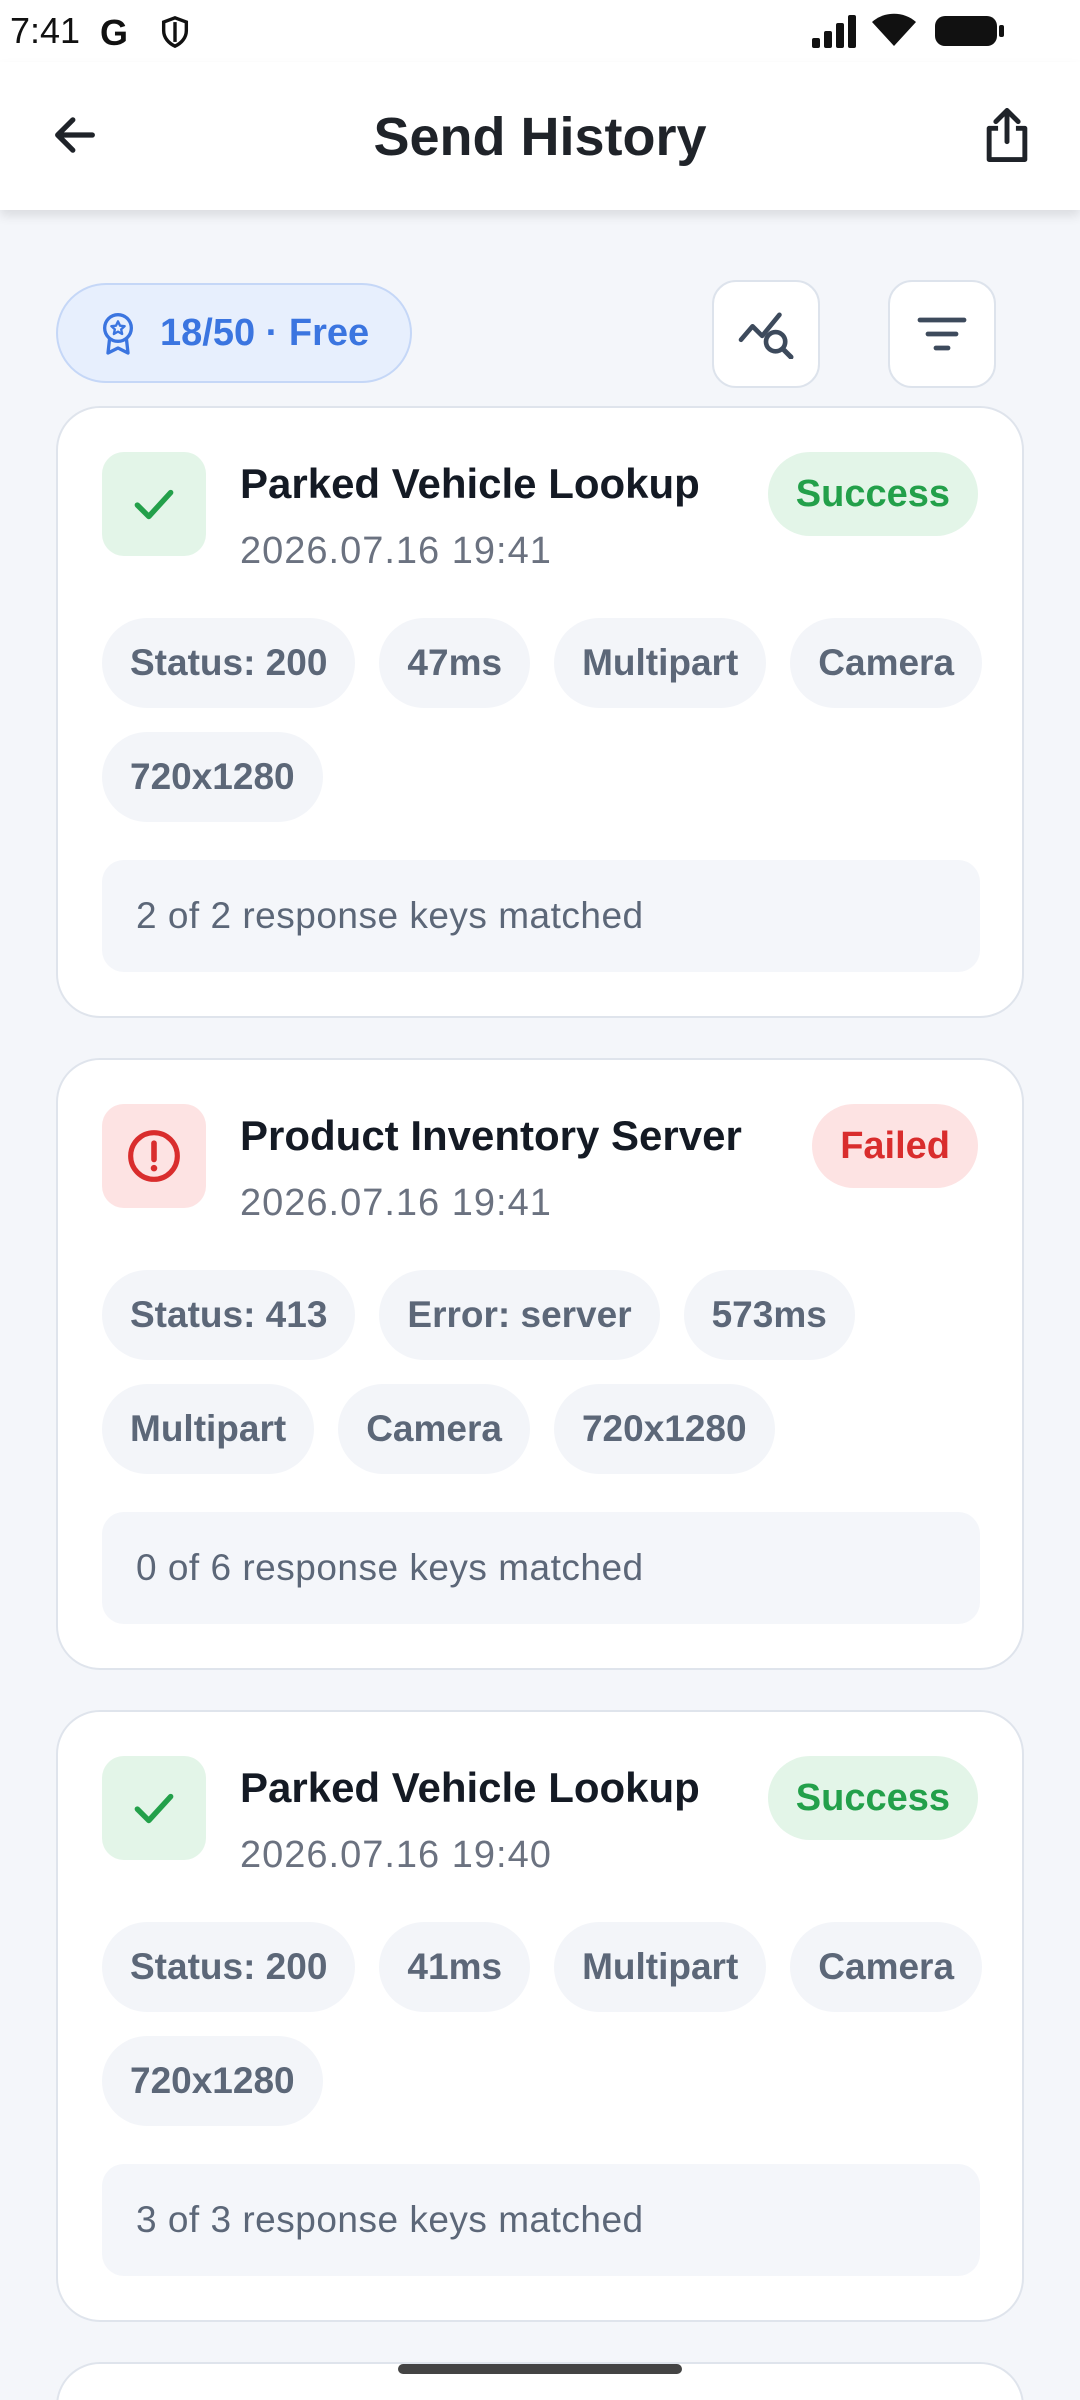  I want to click on chip: 41ms, so click(455, 1967).